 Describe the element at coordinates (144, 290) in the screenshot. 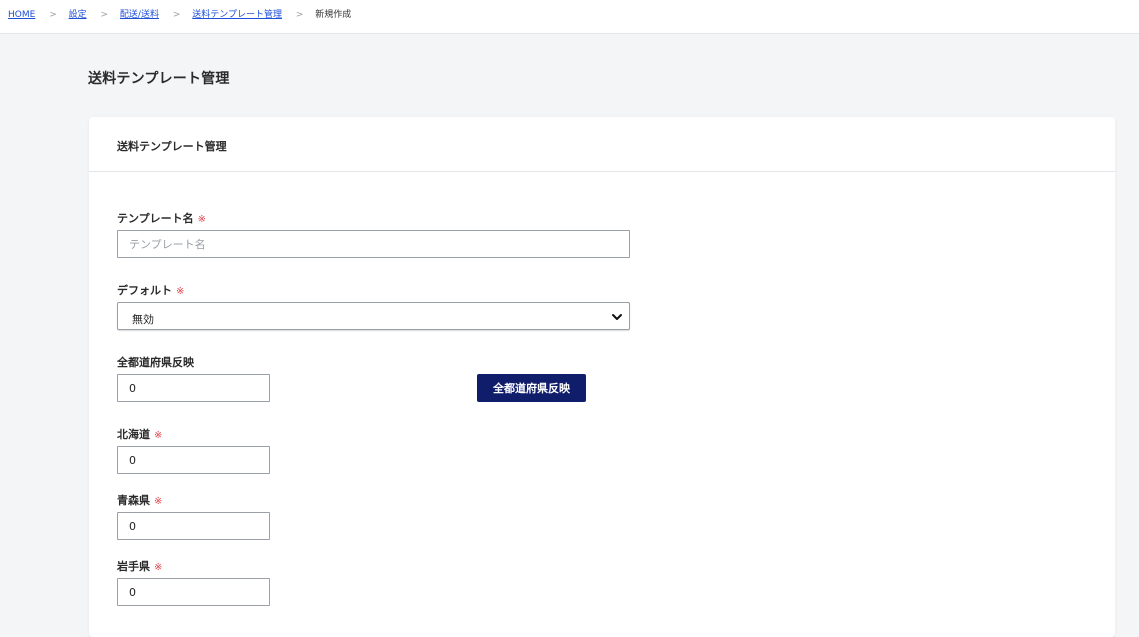

I see `default-label-text: デフォルト` at that location.